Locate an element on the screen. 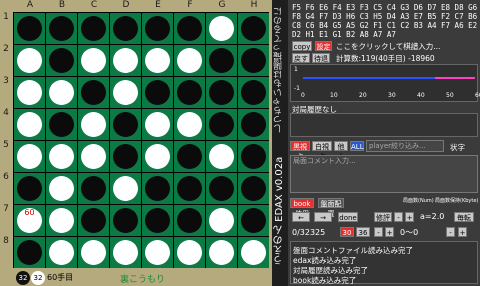 Image resolution: width=480 pixels, height=286 pixels. level-num: 36 is located at coordinates (363, 232).